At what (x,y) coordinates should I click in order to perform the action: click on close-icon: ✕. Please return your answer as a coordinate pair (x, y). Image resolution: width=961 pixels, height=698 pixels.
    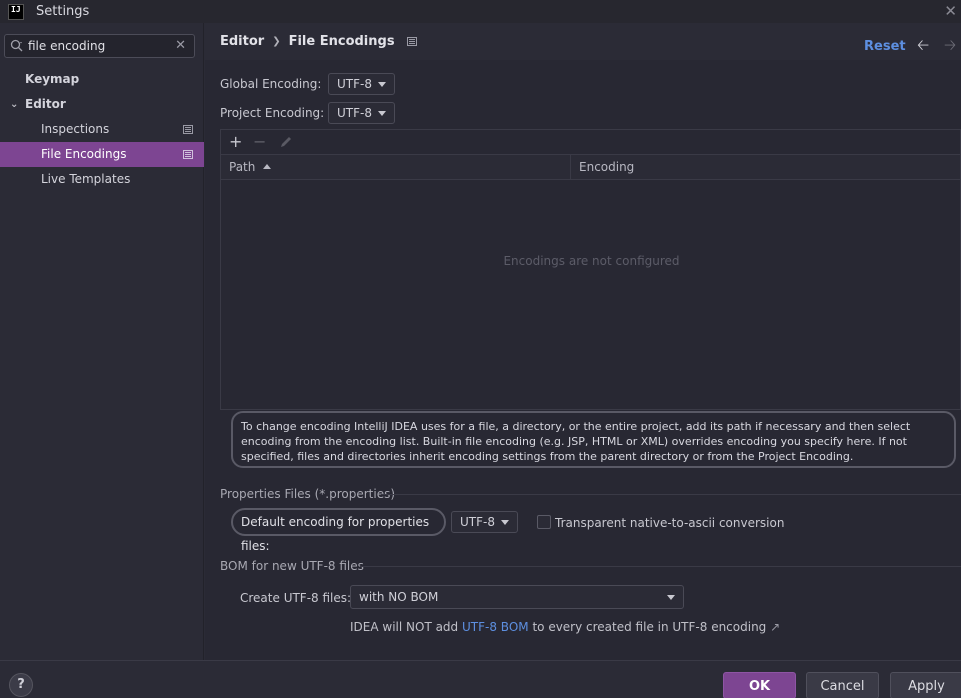
    Looking at the image, I should click on (950, 11).